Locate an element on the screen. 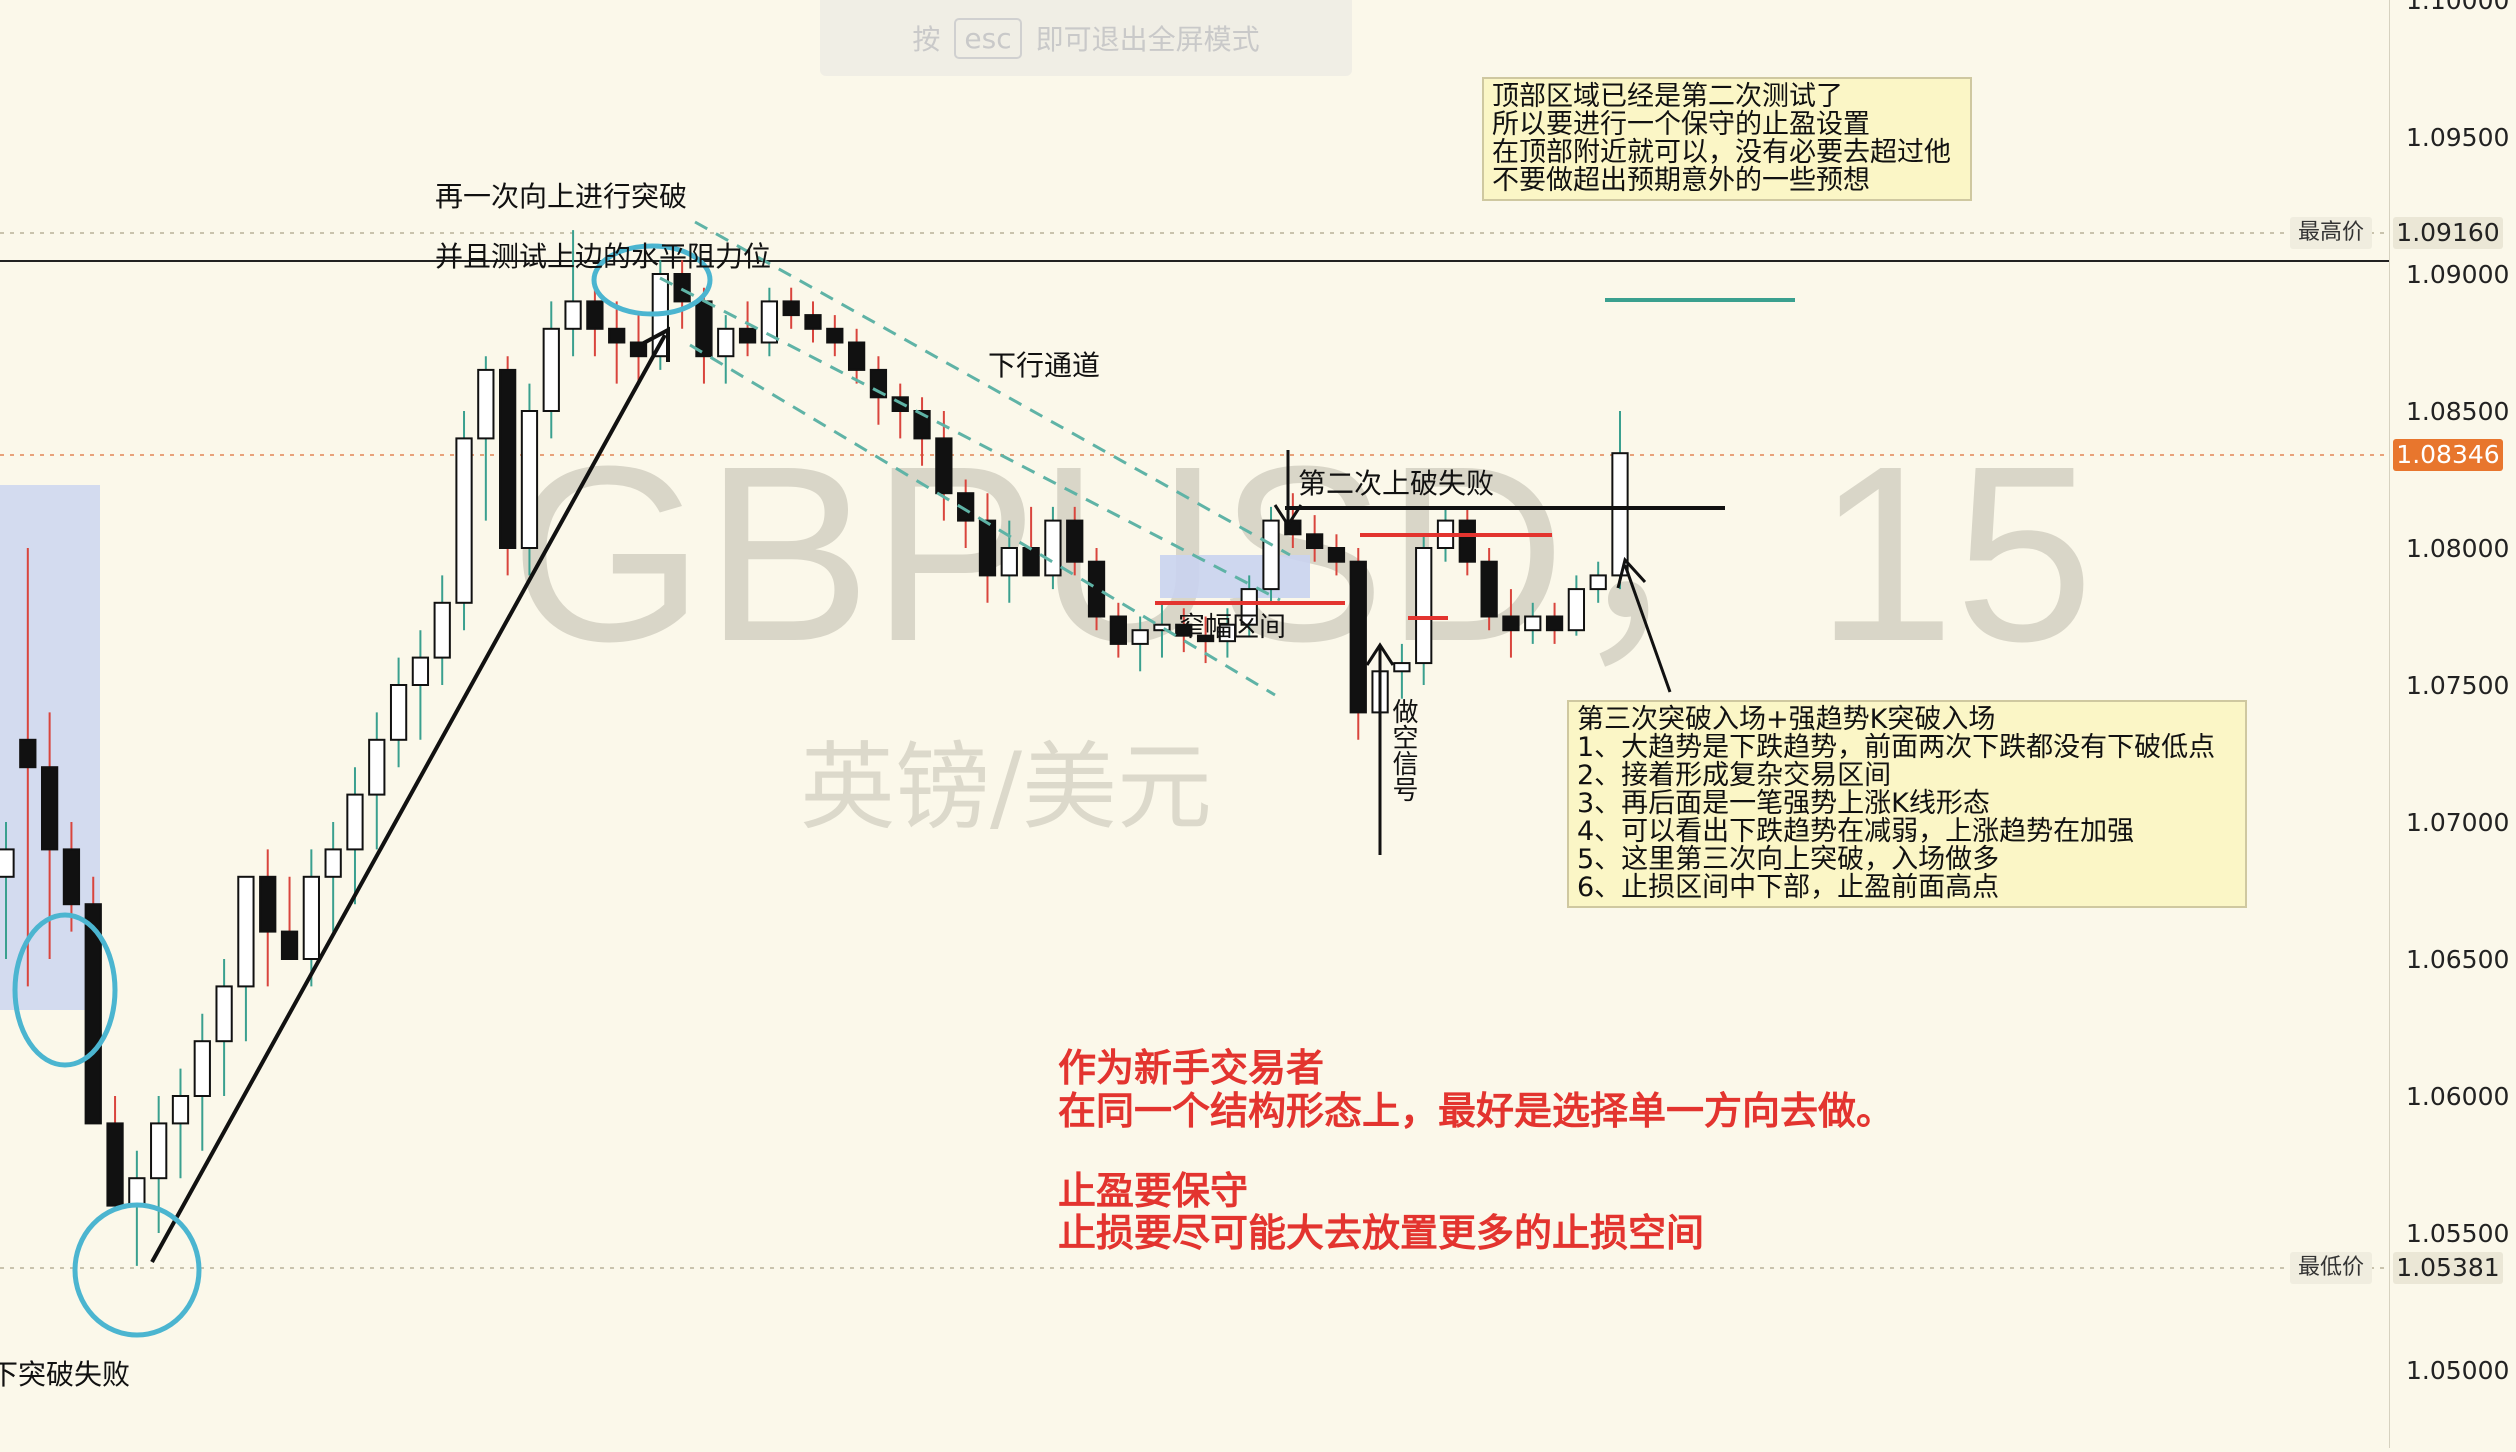 This screenshot has height=1452, width=2516. short-signal-annotation: 做空信号 is located at coordinates (1403, 750).